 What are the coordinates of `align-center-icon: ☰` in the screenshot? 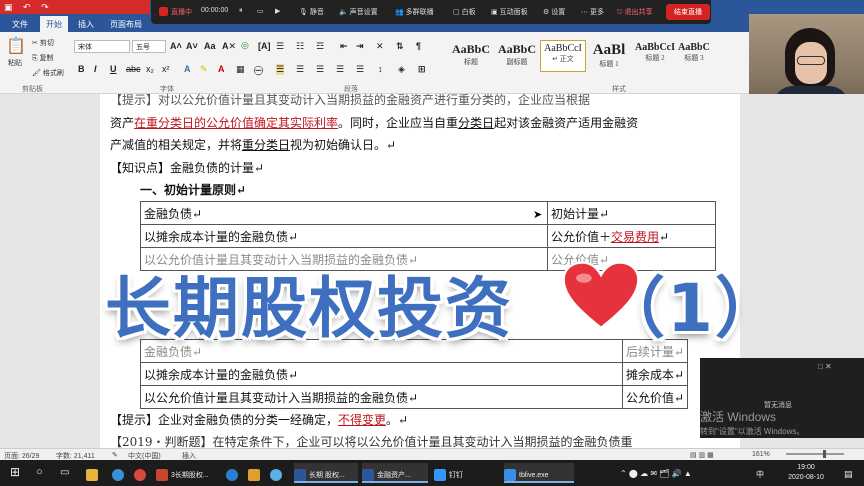 It's located at (300, 69).